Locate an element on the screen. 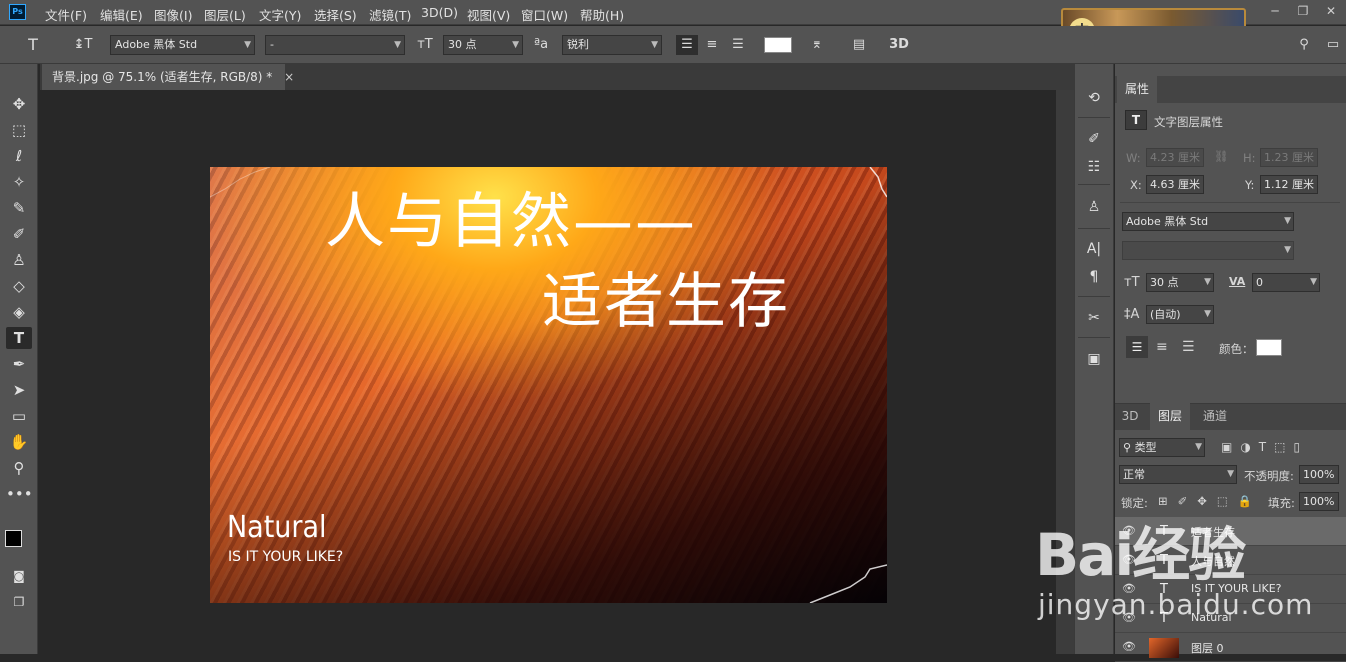 This screenshot has width=1346, height=662. align-right-icon: ☰ is located at coordinates (738, 45).